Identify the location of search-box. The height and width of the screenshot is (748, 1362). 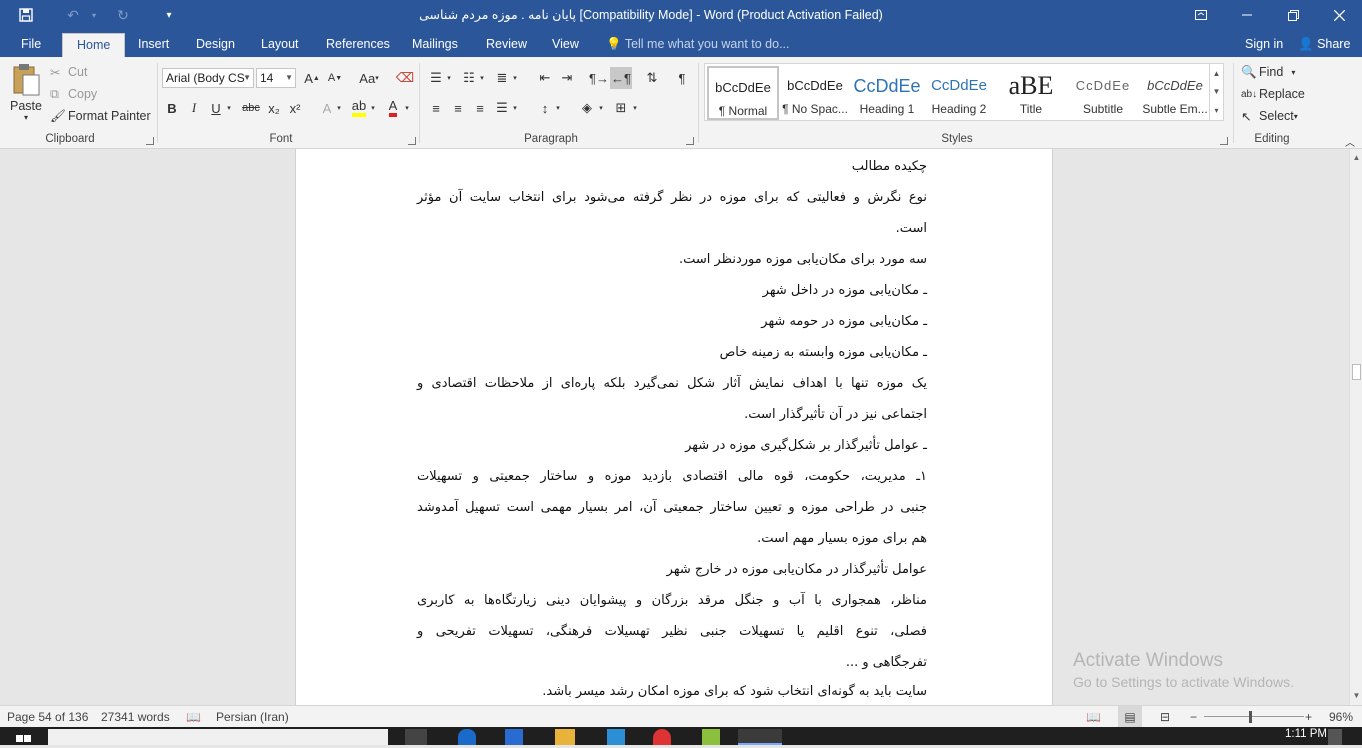
(218, 737).